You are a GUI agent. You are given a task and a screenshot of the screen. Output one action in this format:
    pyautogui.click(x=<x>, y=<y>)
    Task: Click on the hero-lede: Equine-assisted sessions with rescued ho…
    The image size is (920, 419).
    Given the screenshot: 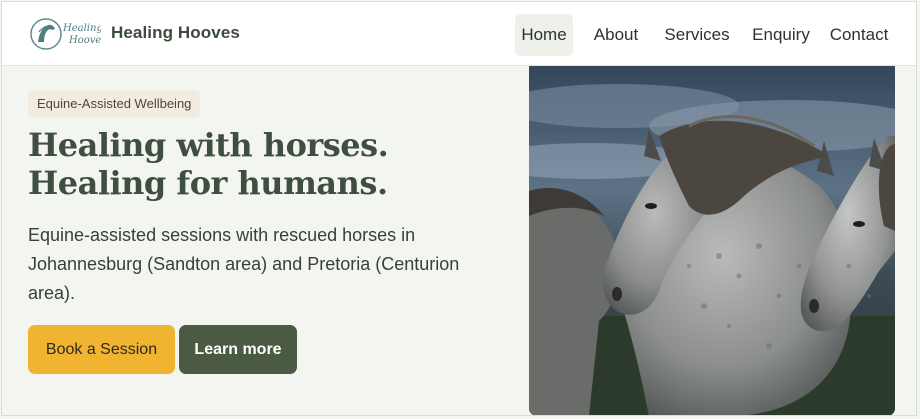 What is the action you would take?
    pyautogui.click(x=244, y=264)
    